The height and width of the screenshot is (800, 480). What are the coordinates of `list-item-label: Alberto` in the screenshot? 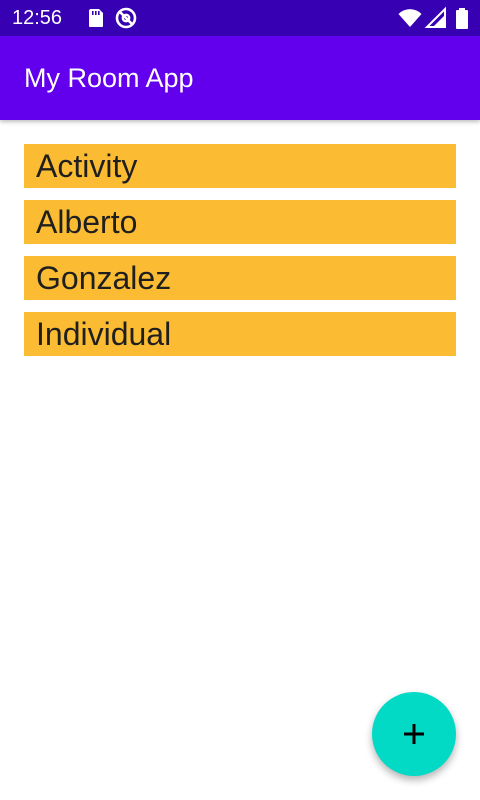 It's located at (87, 222).